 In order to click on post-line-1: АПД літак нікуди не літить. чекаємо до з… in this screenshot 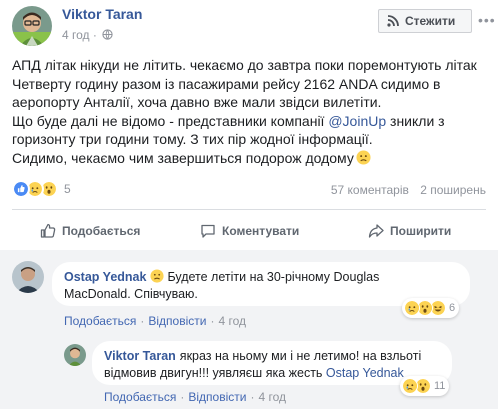, I will do `click(244, 65)`.